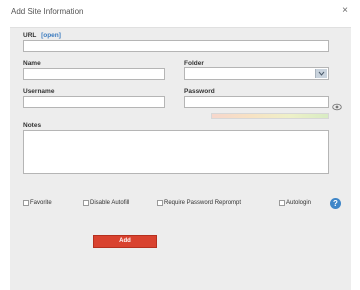 This screenshot has height=290, width=360. What do you see at coordinates (110, 203) in the screenshot?
I see `disable-autofill-label: Disable Autofill` at bounding box center [110, 203].